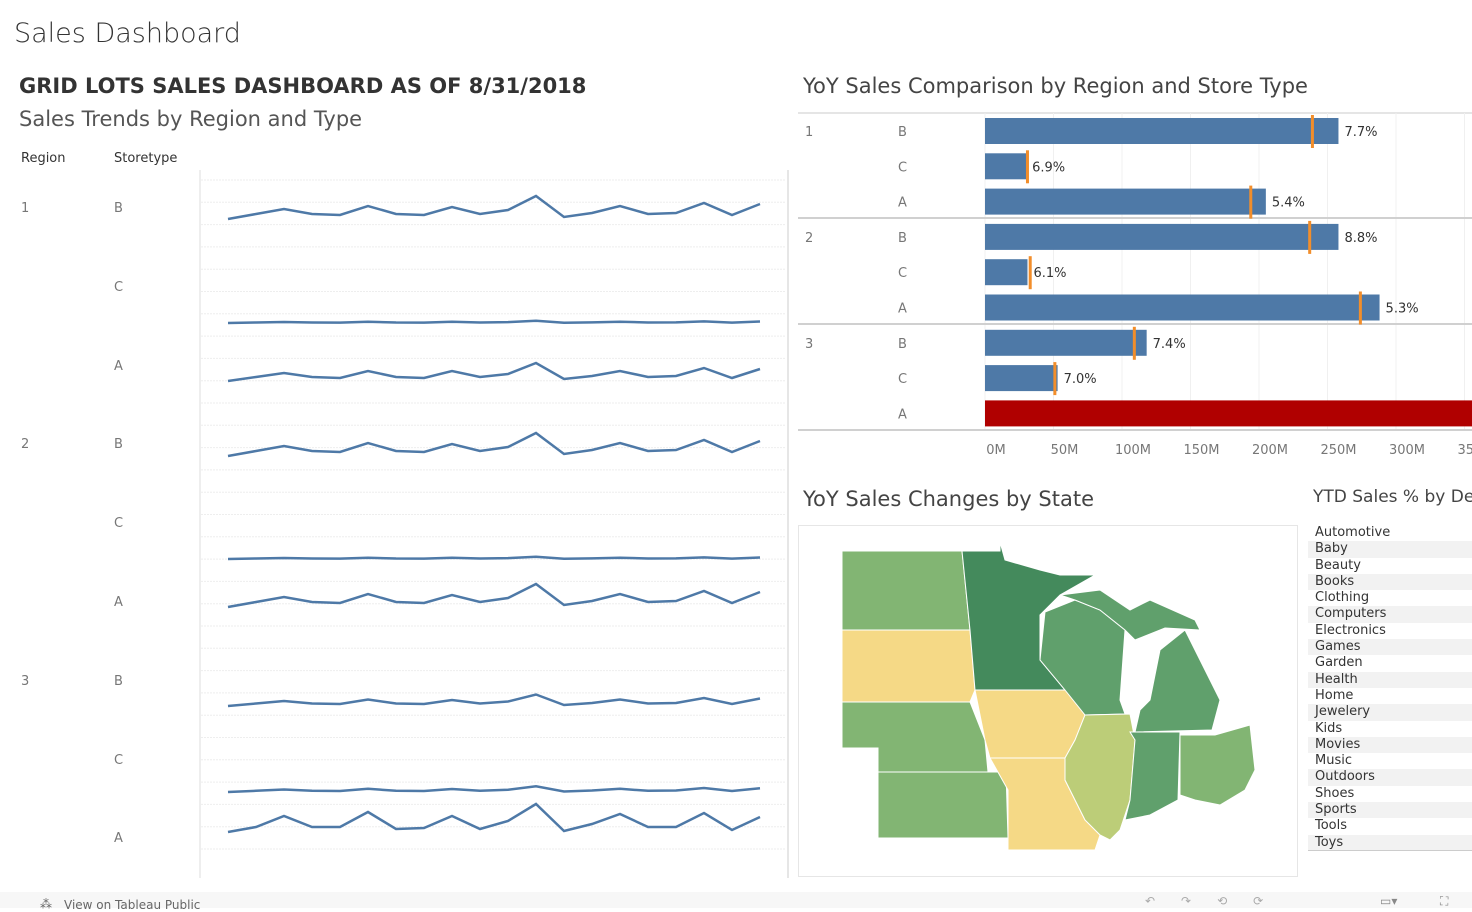  I want to click on department-item: Automotive, so click(1353, 532).